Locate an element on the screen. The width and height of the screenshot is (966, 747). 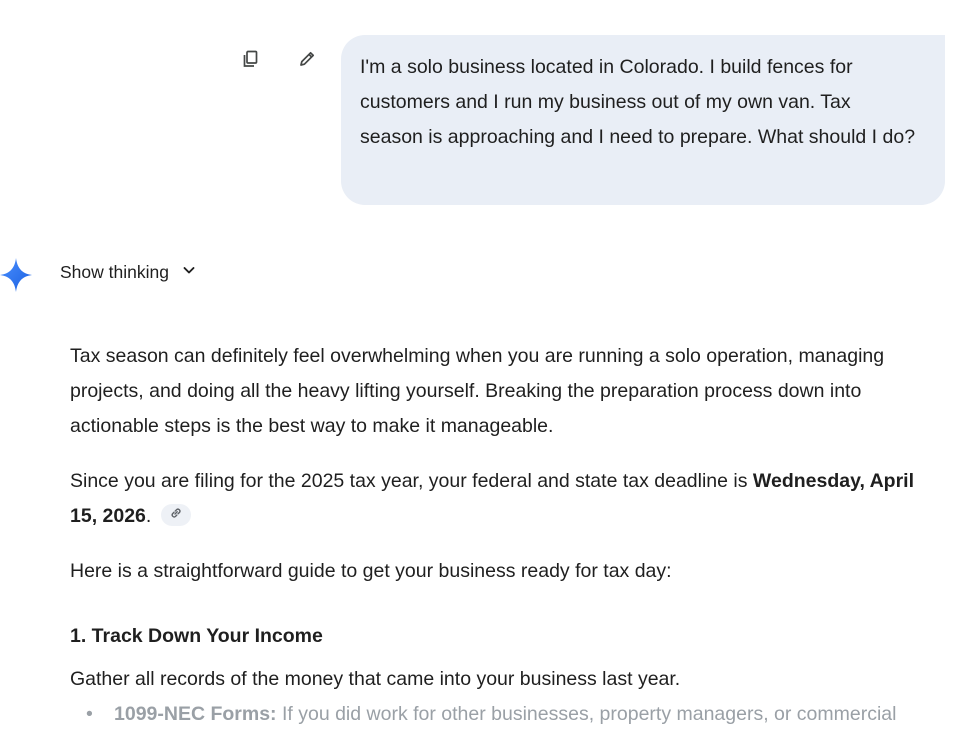
show-thinking-toggle: Show thinking is located at coordinates (128, 272).